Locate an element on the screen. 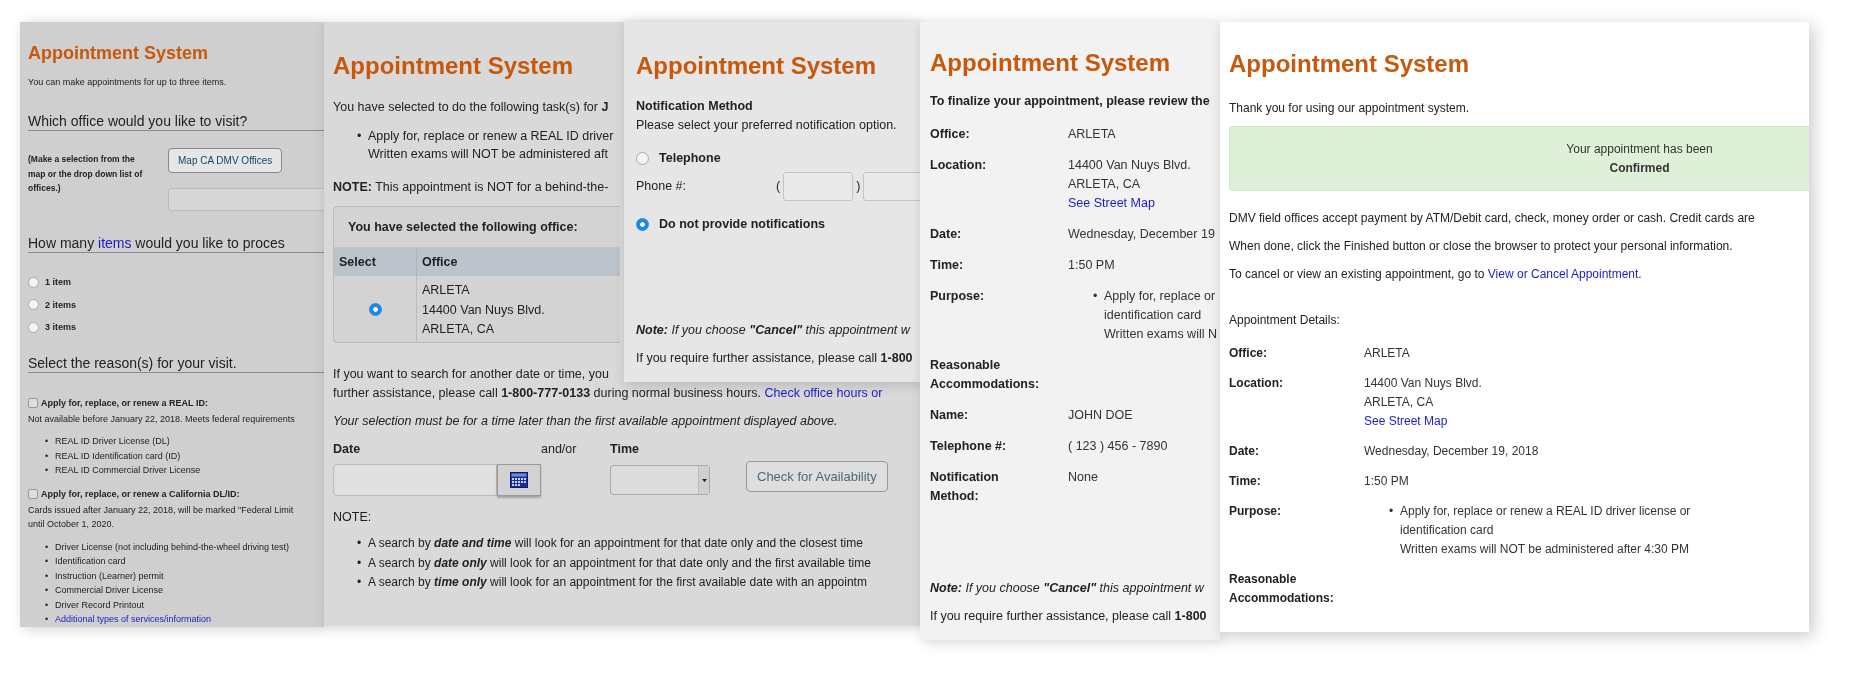 The width and height of the screenshot is (1854, 678). detail-label: Time: is located at coordinates (1245, 481).